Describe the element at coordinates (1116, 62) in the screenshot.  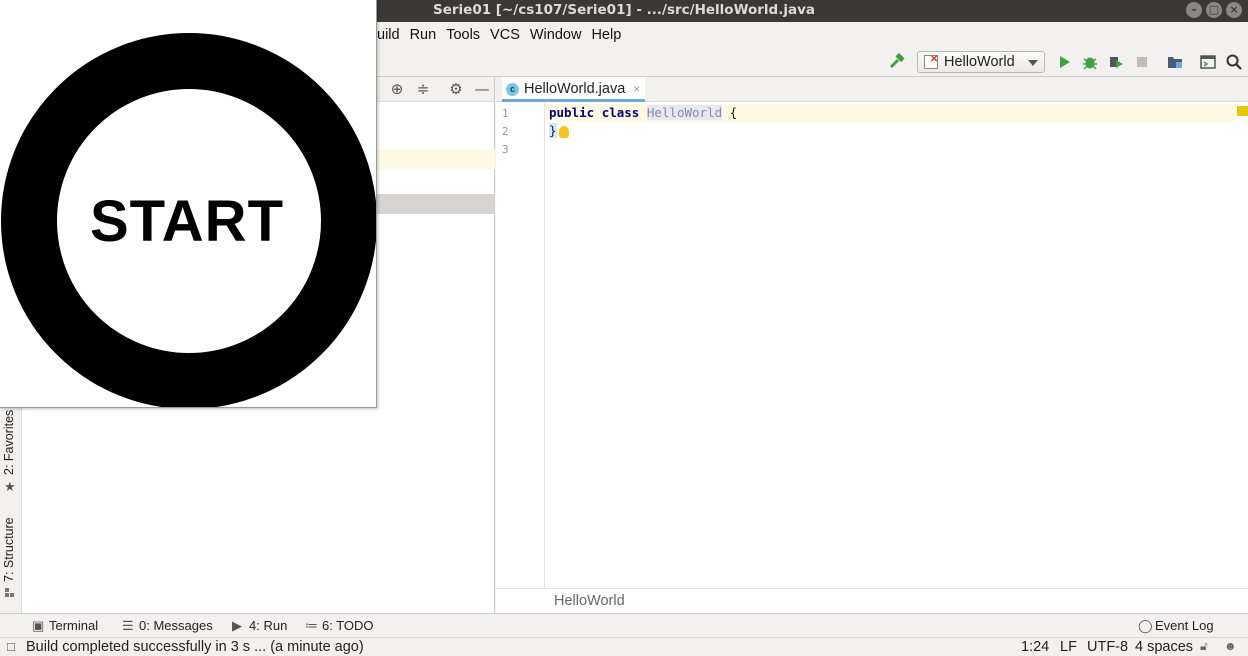
I see `run-with-coverage-icon` at that location.